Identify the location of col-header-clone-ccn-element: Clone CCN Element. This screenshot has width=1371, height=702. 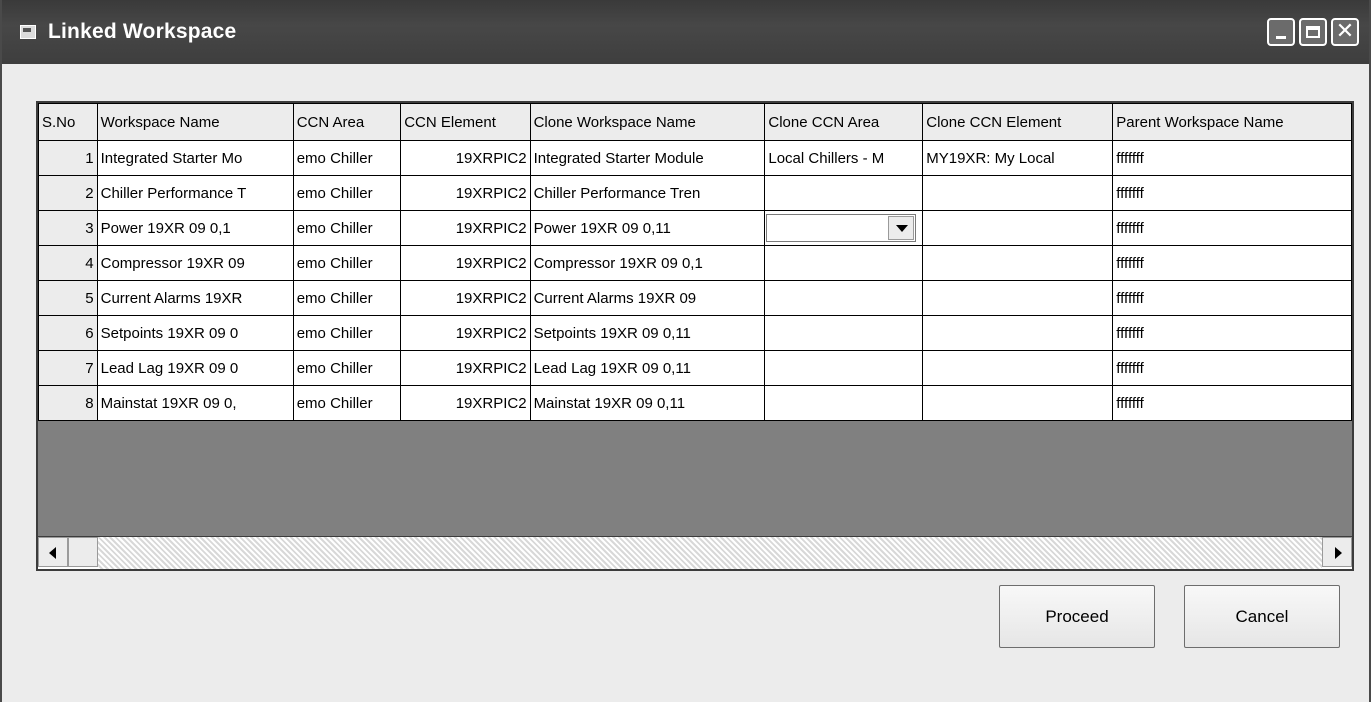
(1018, 122).